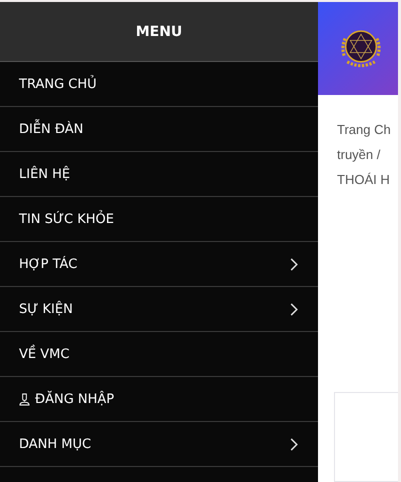 Image resolution: width=401 pixels, height=482 pixels. Describe the element at coordinates (159, 32) in the screenshot. I see `menu-title: MENU` at that location.